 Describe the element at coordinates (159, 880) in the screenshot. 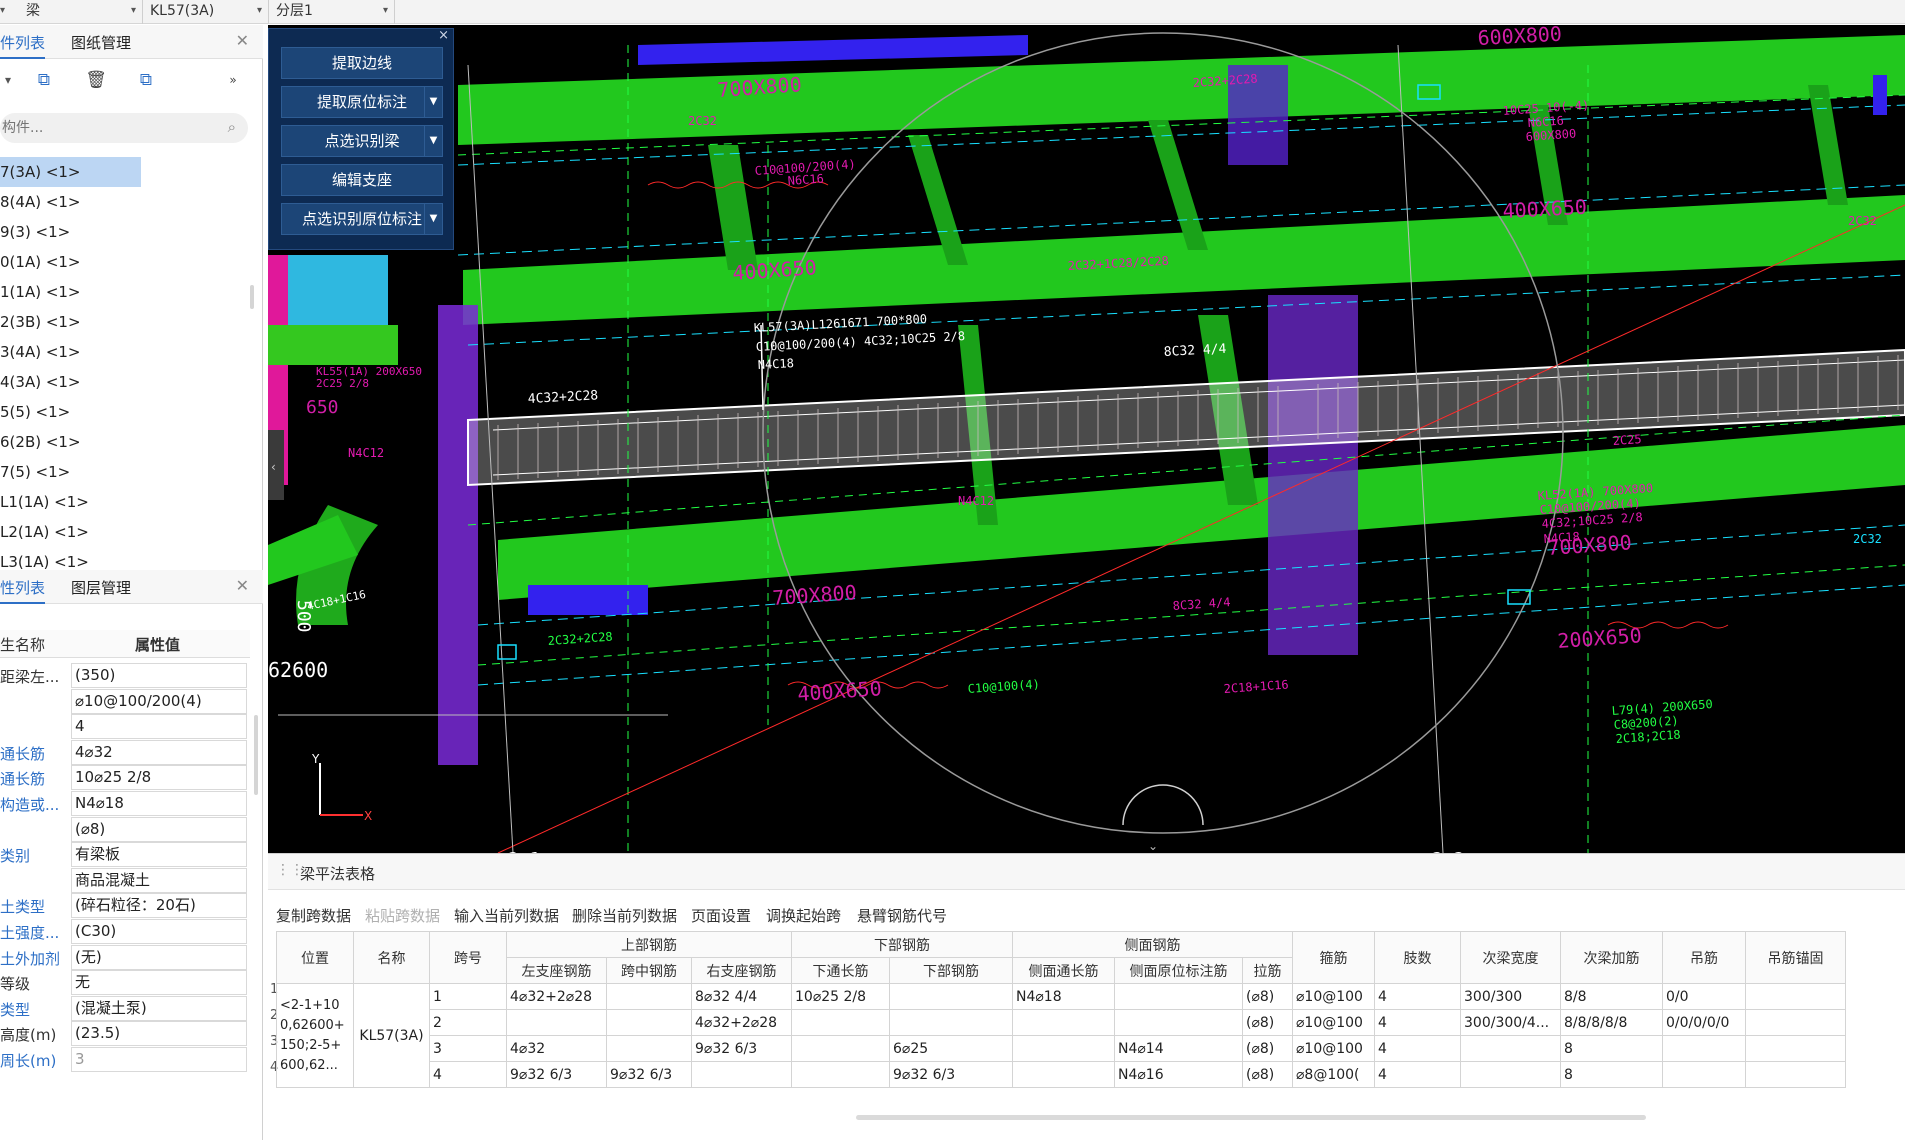

I see `property-value-field: 商品混凝土` at that location.